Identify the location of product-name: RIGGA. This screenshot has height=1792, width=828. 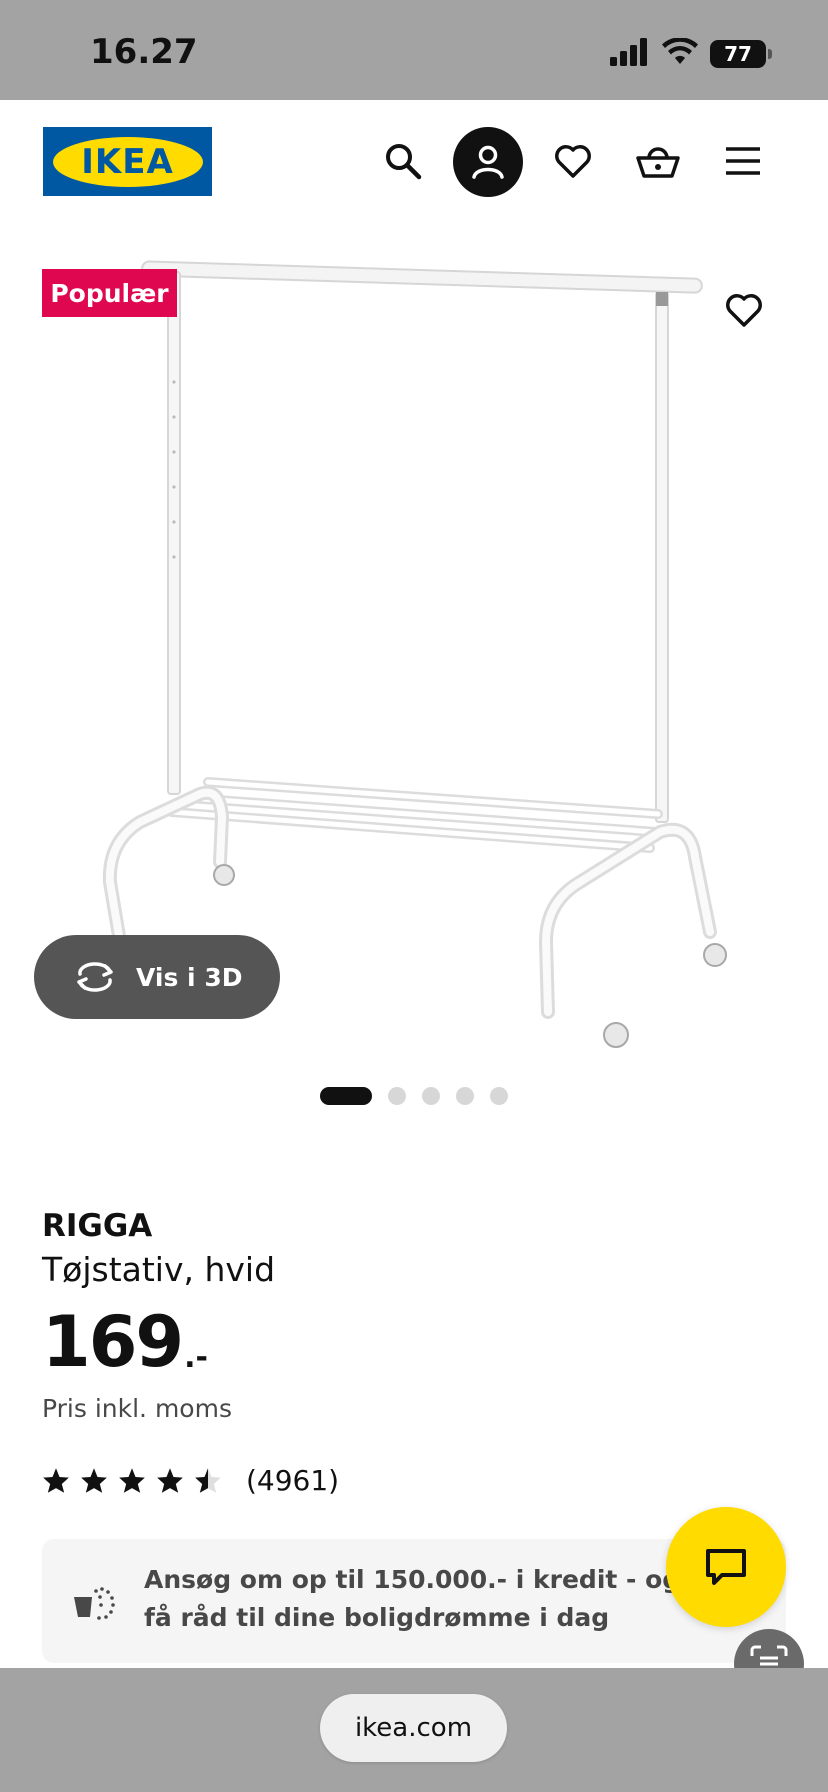
(97, 1226).